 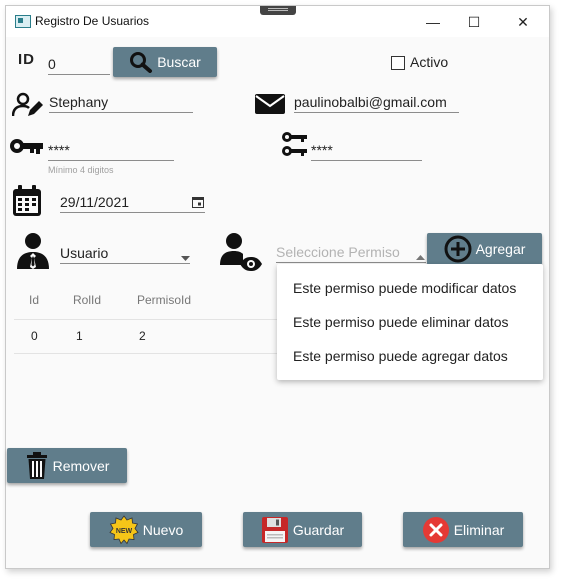 What do you see at coordinates (79, 336) in the screenshot?
I see `cell-rolid: 1` at bounding box center [79, 336].